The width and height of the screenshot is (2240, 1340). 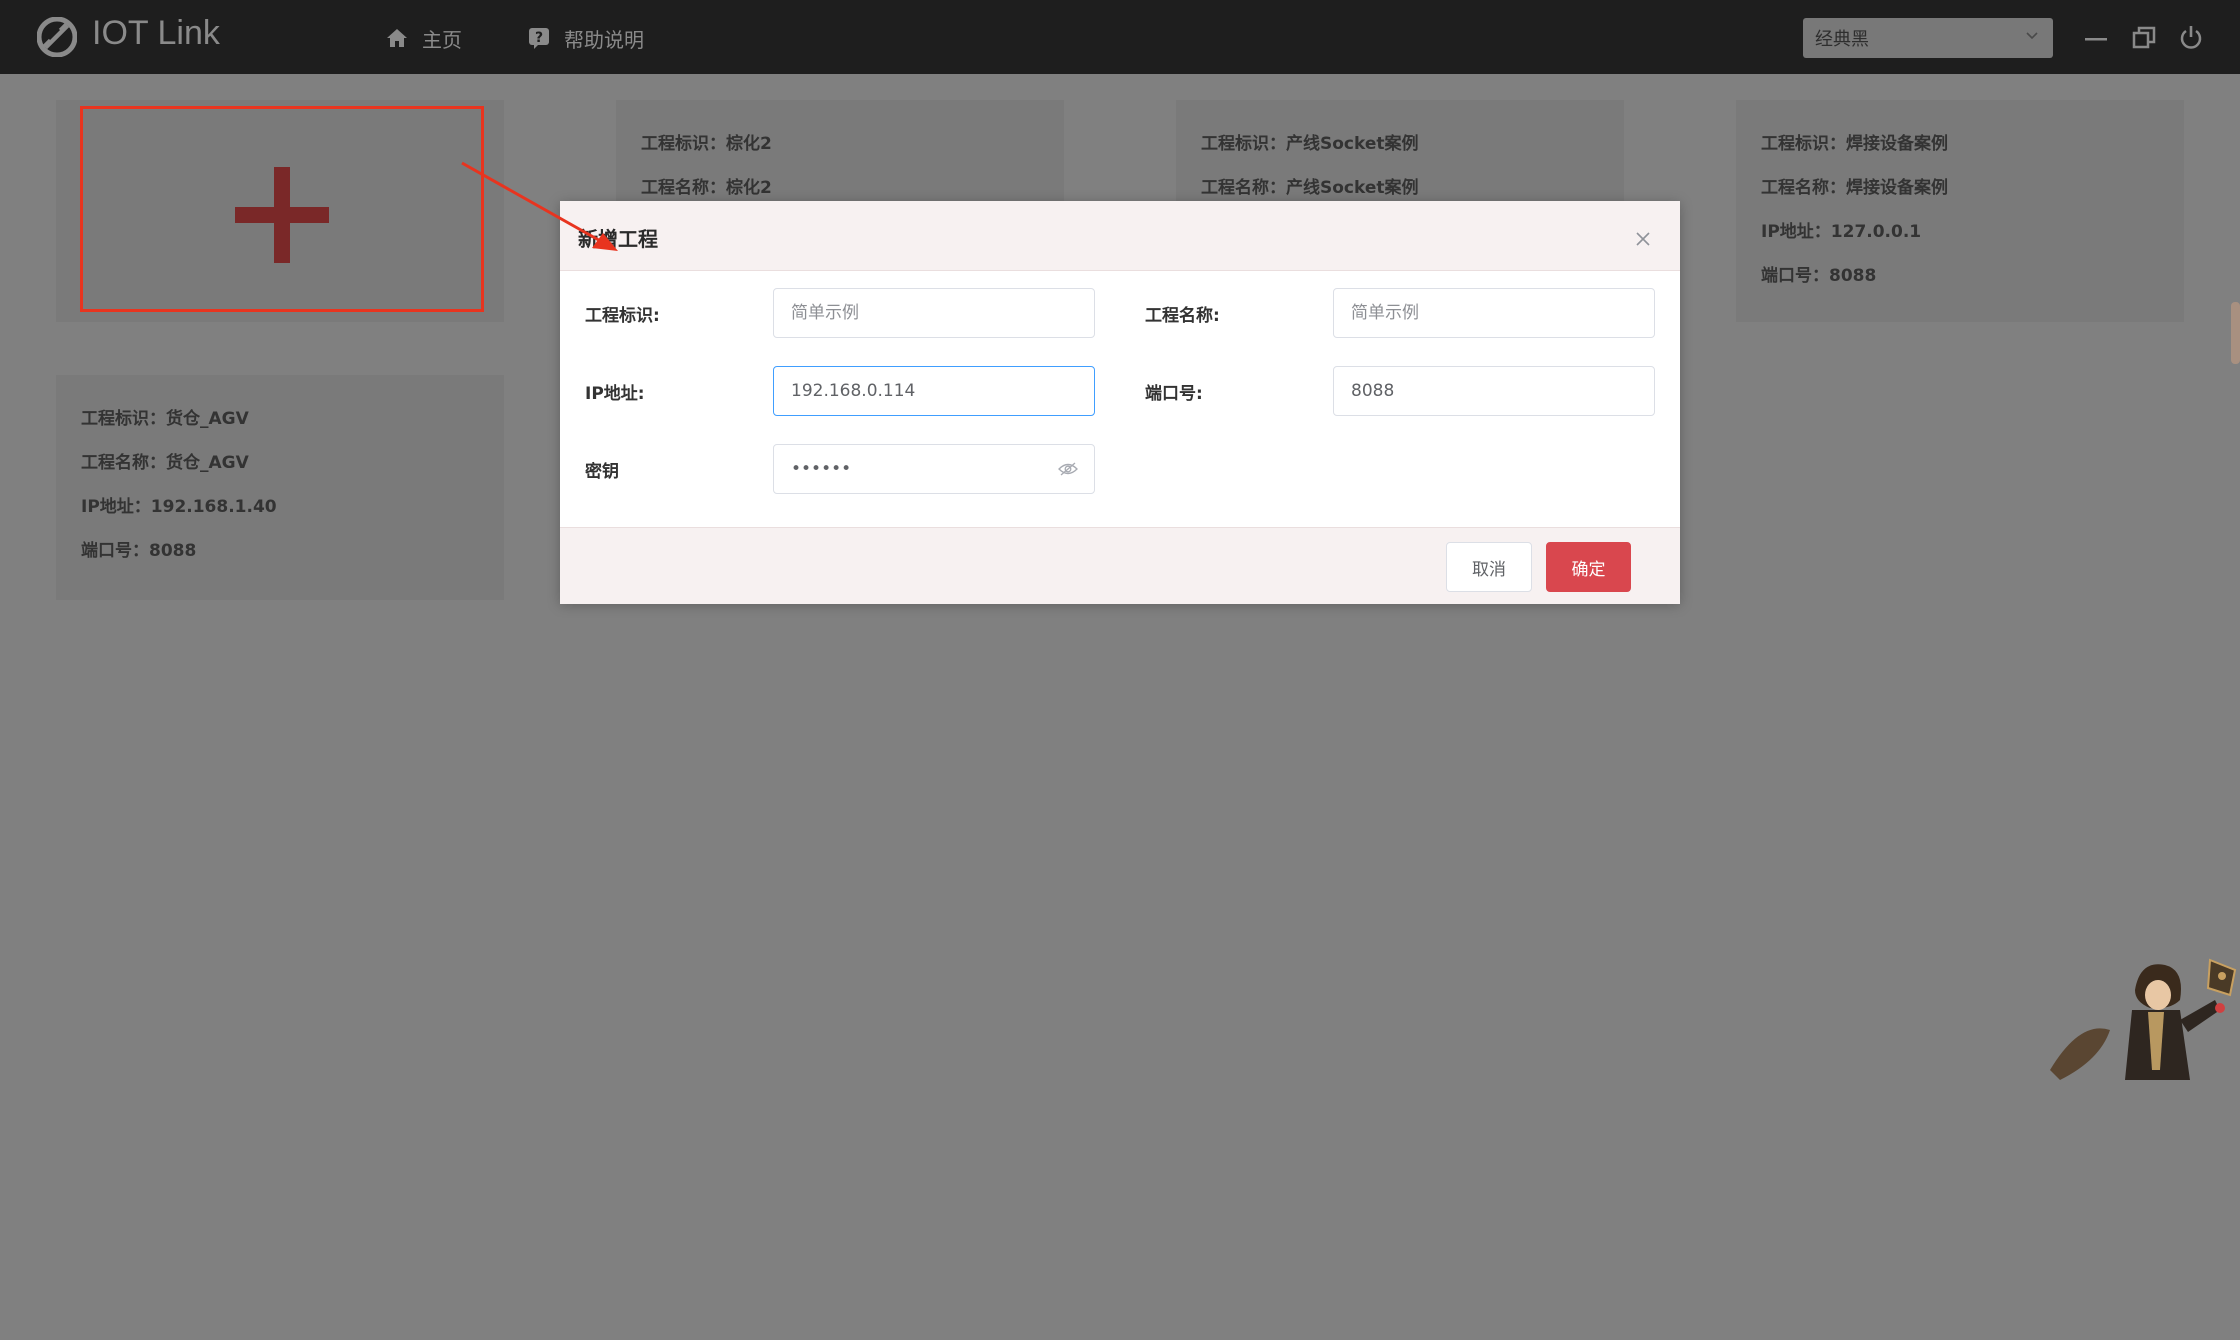 What do you see at coordinates (1310, 144) in the screenshot?
I see `project-id-text: 工程标识：产线Socket案例` at bounding box center [1310, 144].